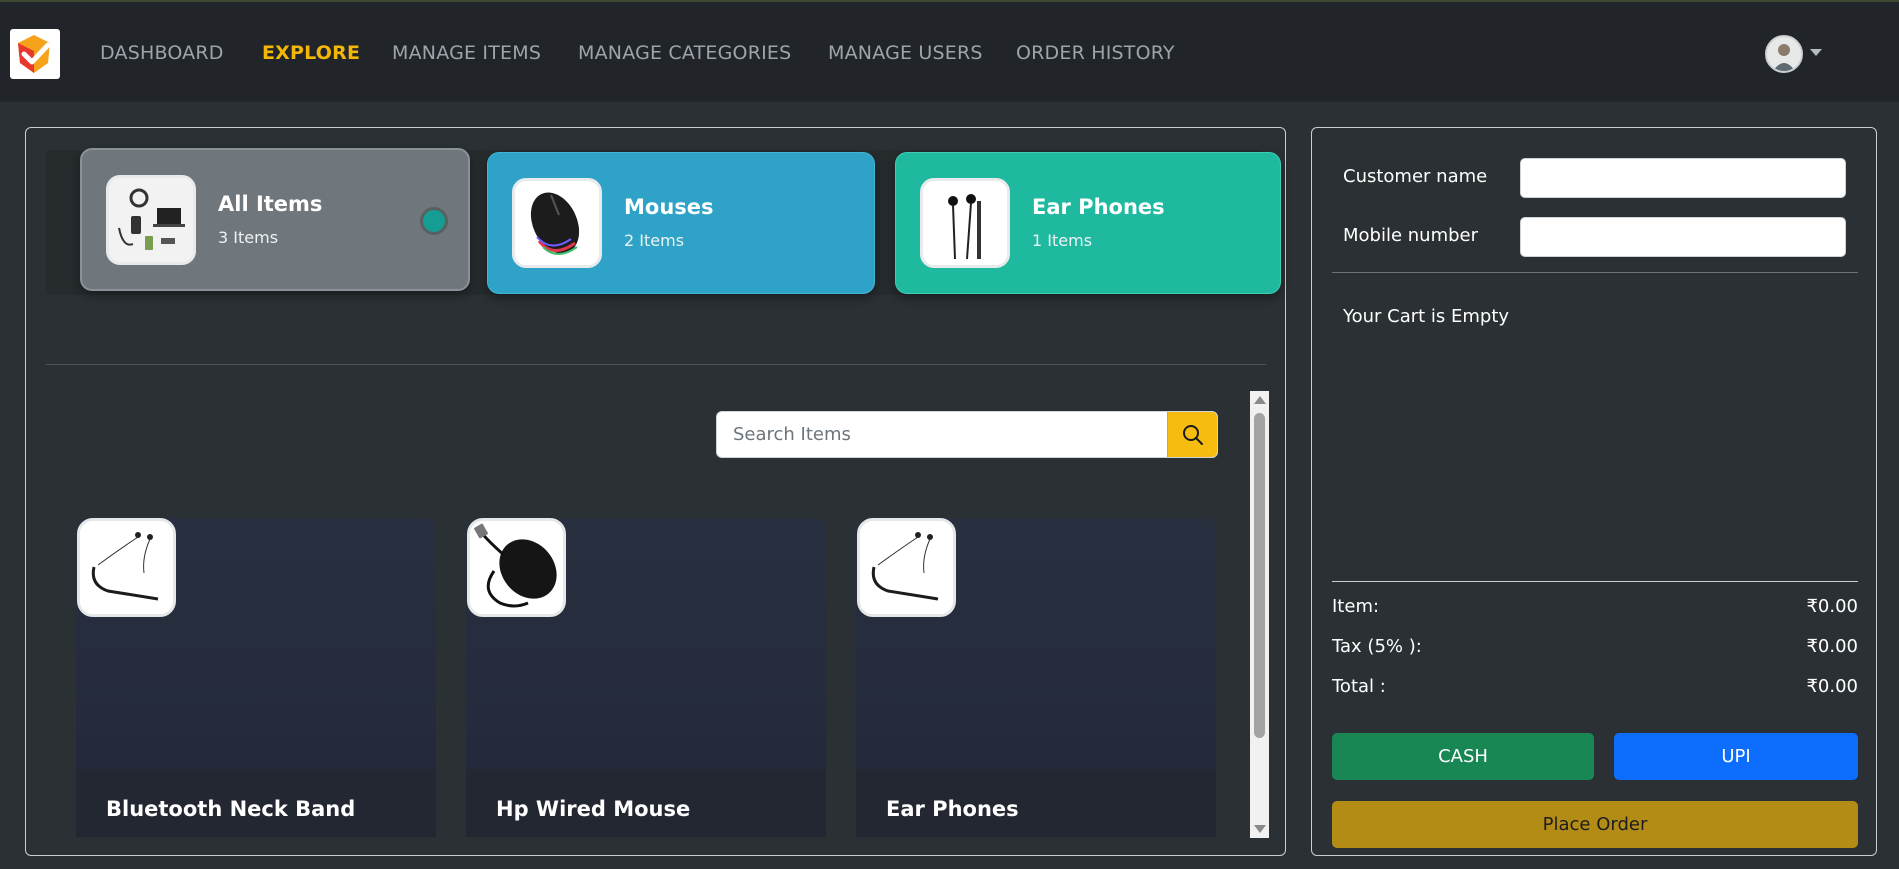 This screenshot has width=1899, height=869. Describe the element at coordinates (231, 809) in the screenshot. I see `item-name: Bluetooth Neck Band` at that location.